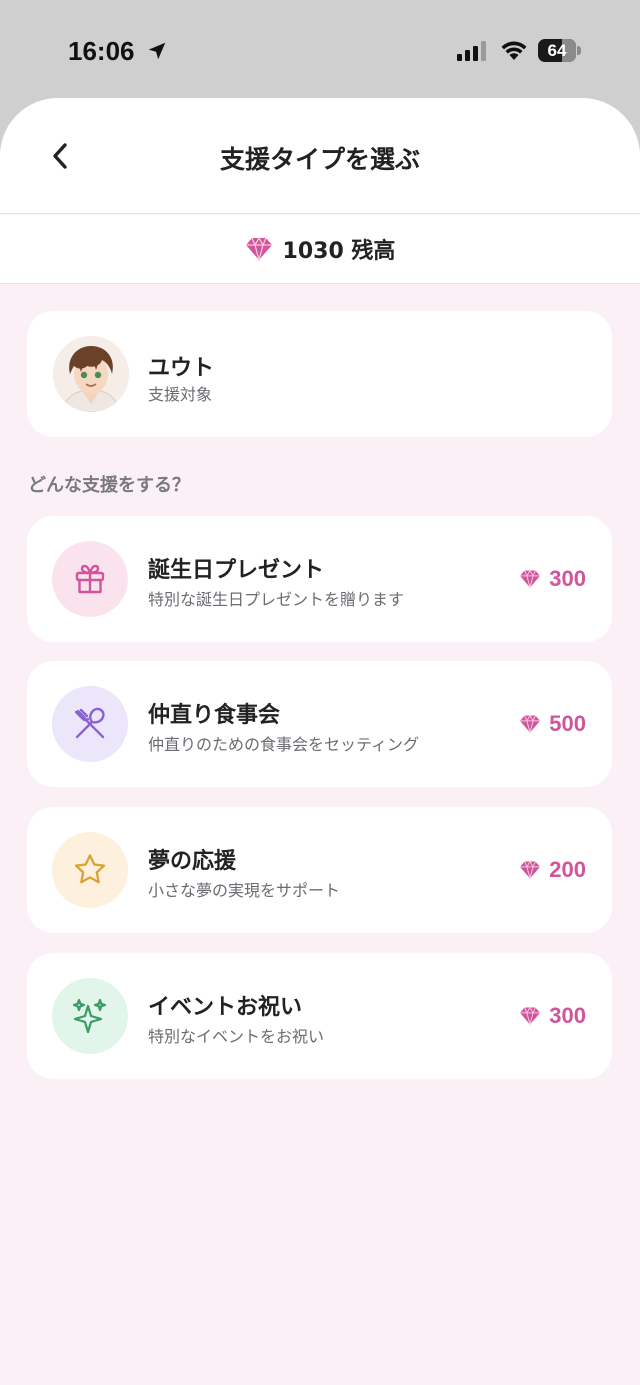  Describe the element at coordinates (109, 485) in the screenshot. I see `section-label: どんな支援をする？` at that location.